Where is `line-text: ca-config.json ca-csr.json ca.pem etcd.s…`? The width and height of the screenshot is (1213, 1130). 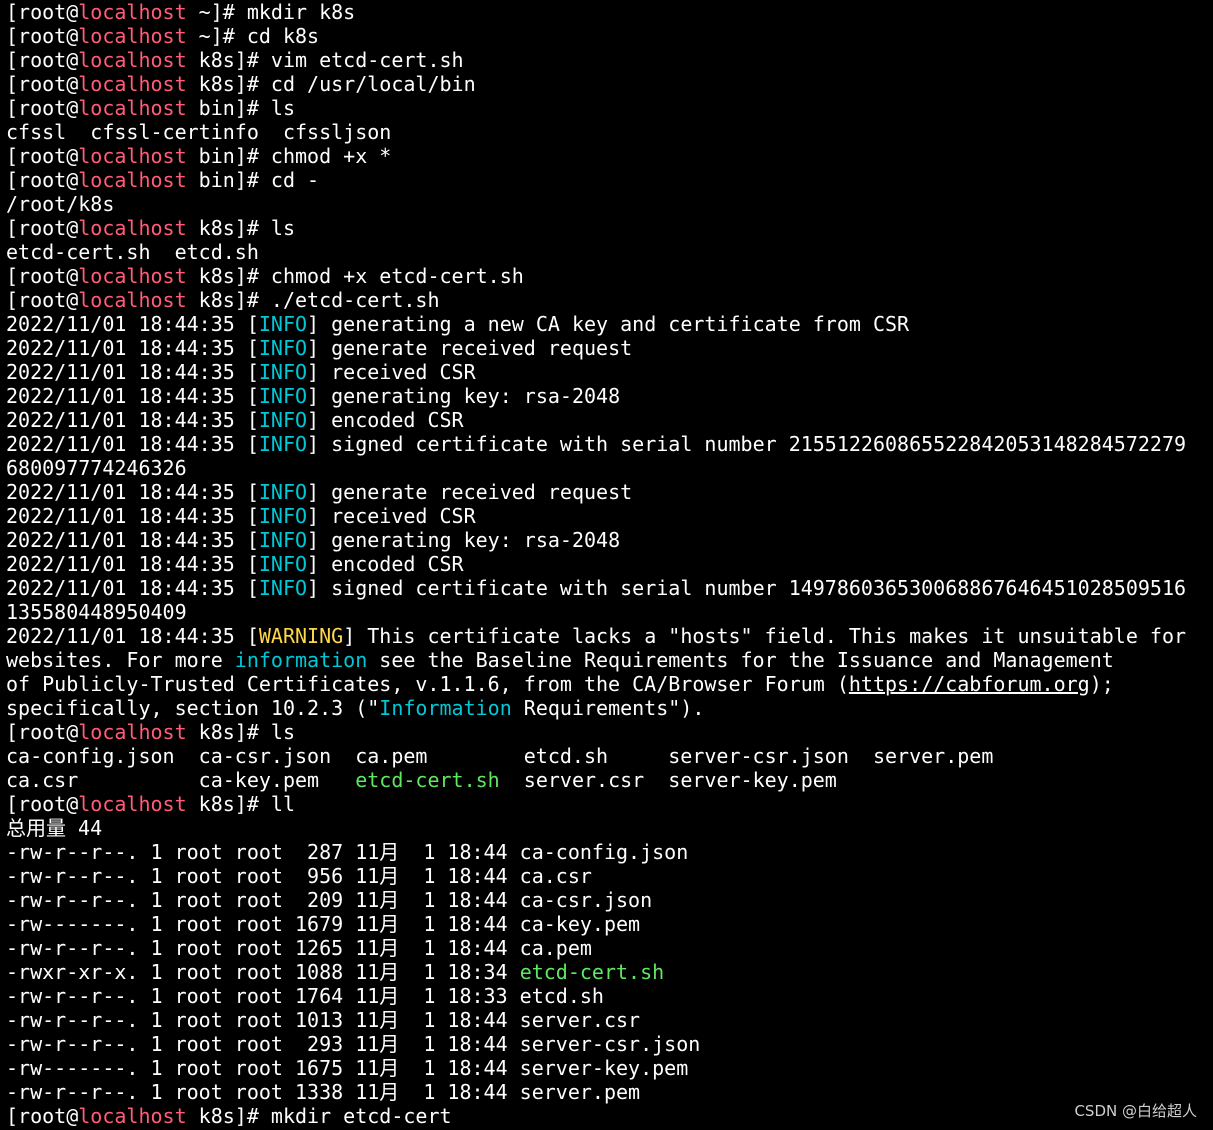 line-text: ca-config.json ca-csr.json ca.pem etcd.s… is located at coordinates (500, 756).